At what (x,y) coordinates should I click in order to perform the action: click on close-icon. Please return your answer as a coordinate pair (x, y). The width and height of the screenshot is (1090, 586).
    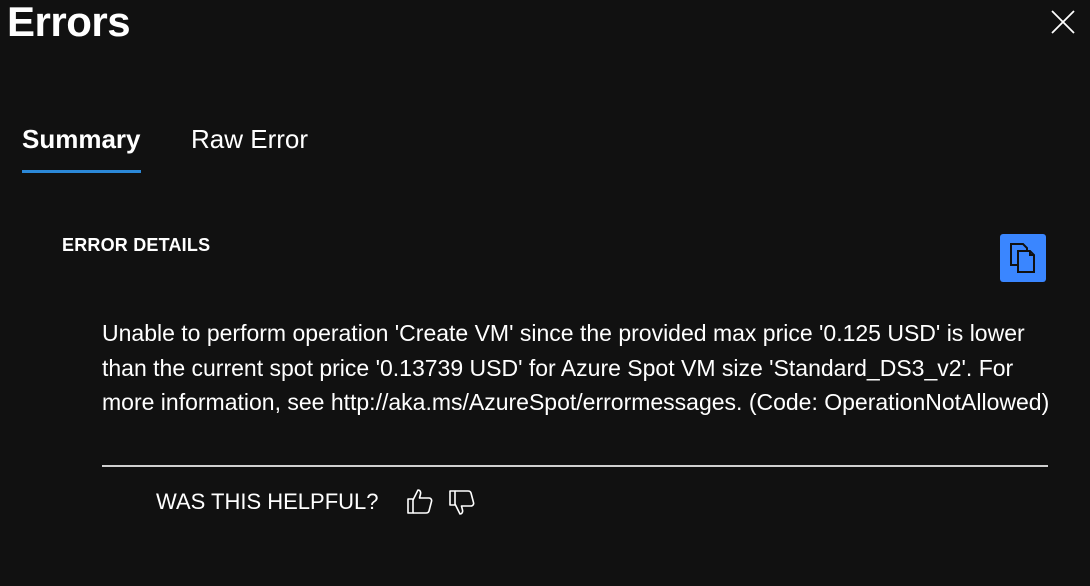
    Looking at the image, I should click on (1063, 22).